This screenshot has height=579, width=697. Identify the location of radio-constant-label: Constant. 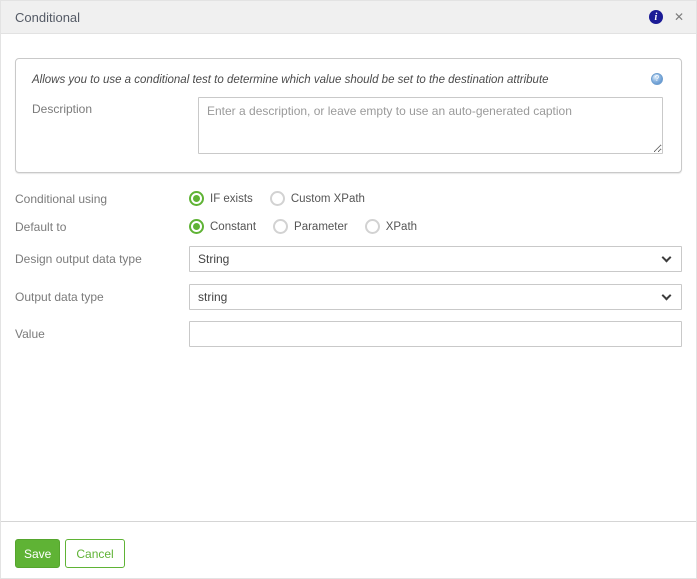
(233, 226).